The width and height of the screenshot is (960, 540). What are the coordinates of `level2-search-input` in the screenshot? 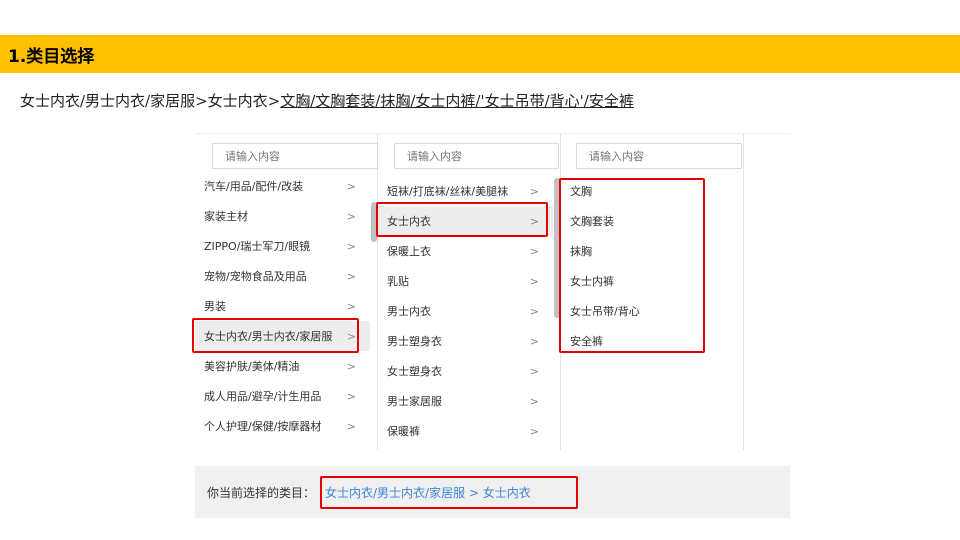 It's located at (476, 156).